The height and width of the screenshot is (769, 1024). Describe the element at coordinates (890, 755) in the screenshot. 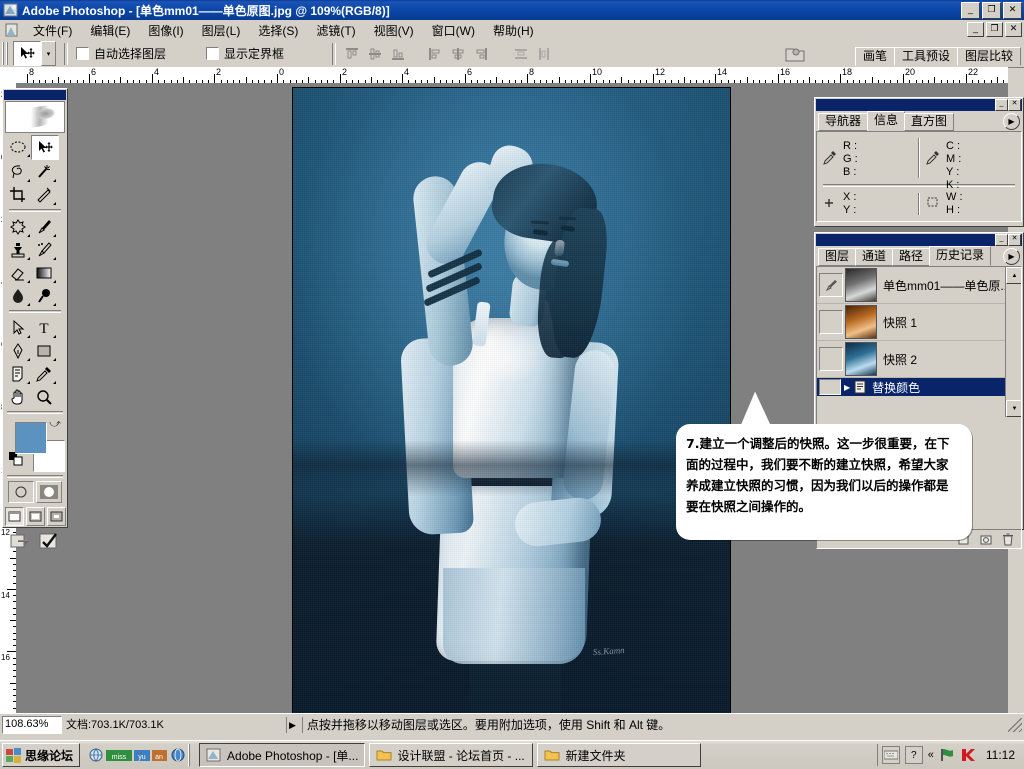

I see `keyboard-icon` at that location.